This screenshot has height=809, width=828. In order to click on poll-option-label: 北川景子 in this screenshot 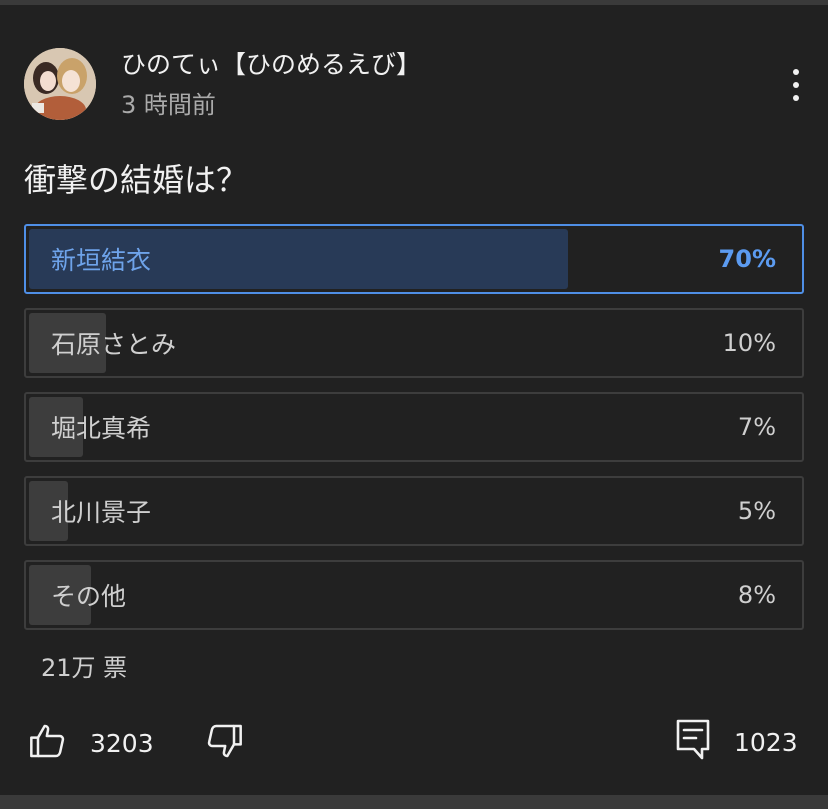, I will do `click(101, 512)`.